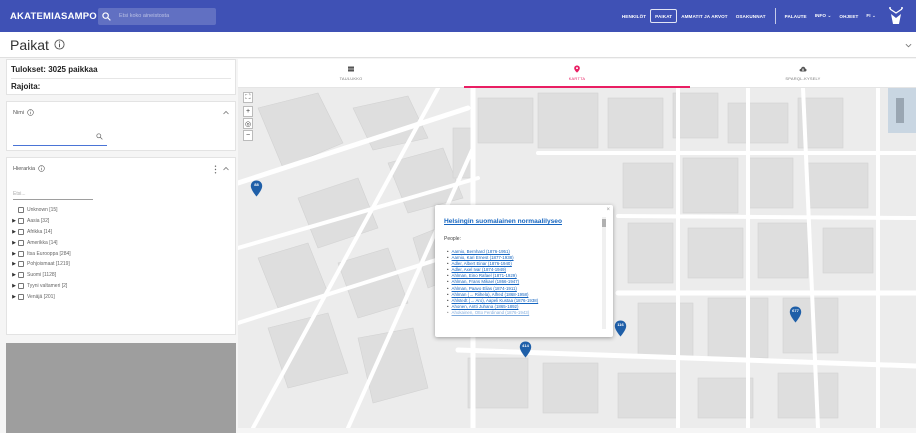 This screenshot has height=433, width=916. I want to click on tab-table: TAULUKKO, so click(351, 73).